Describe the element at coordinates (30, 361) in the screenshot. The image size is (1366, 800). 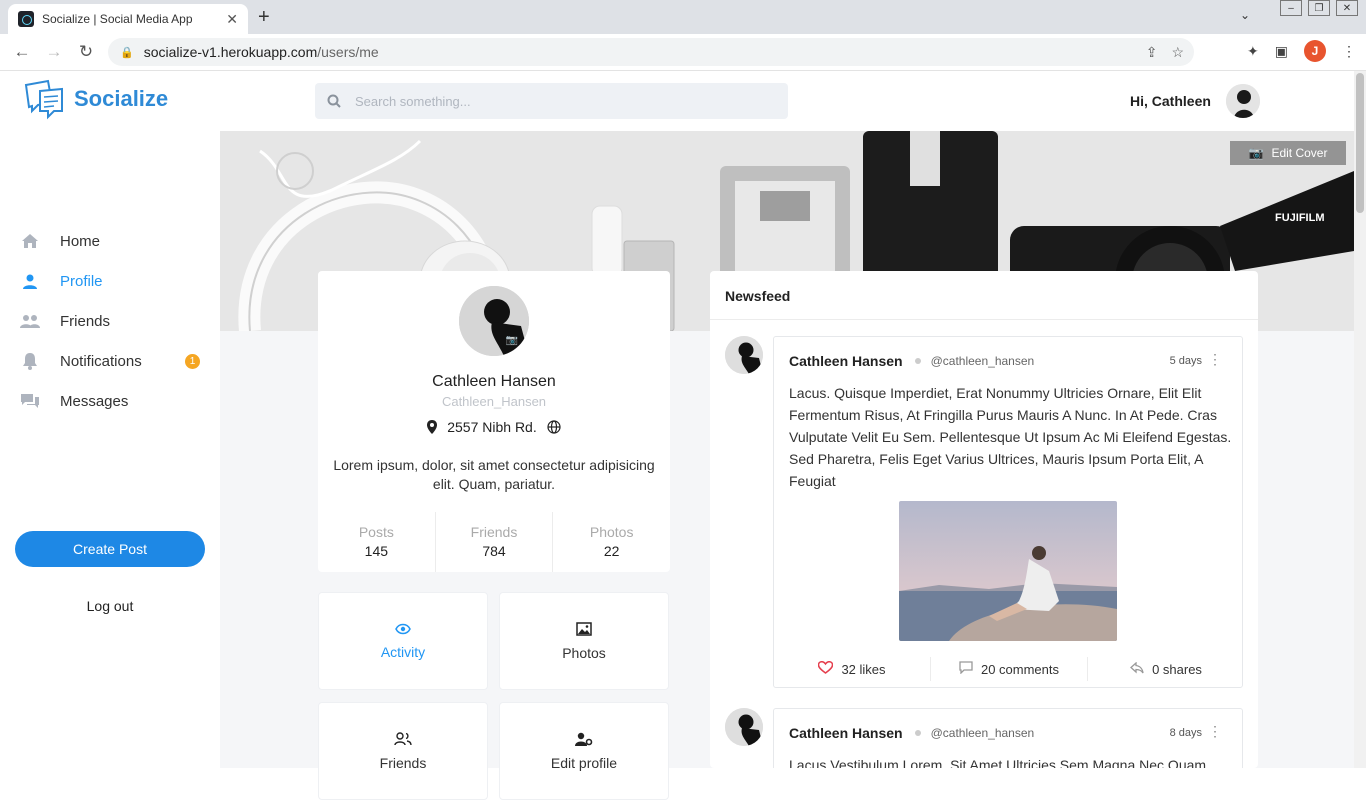
I see `bell-icon` at that location.